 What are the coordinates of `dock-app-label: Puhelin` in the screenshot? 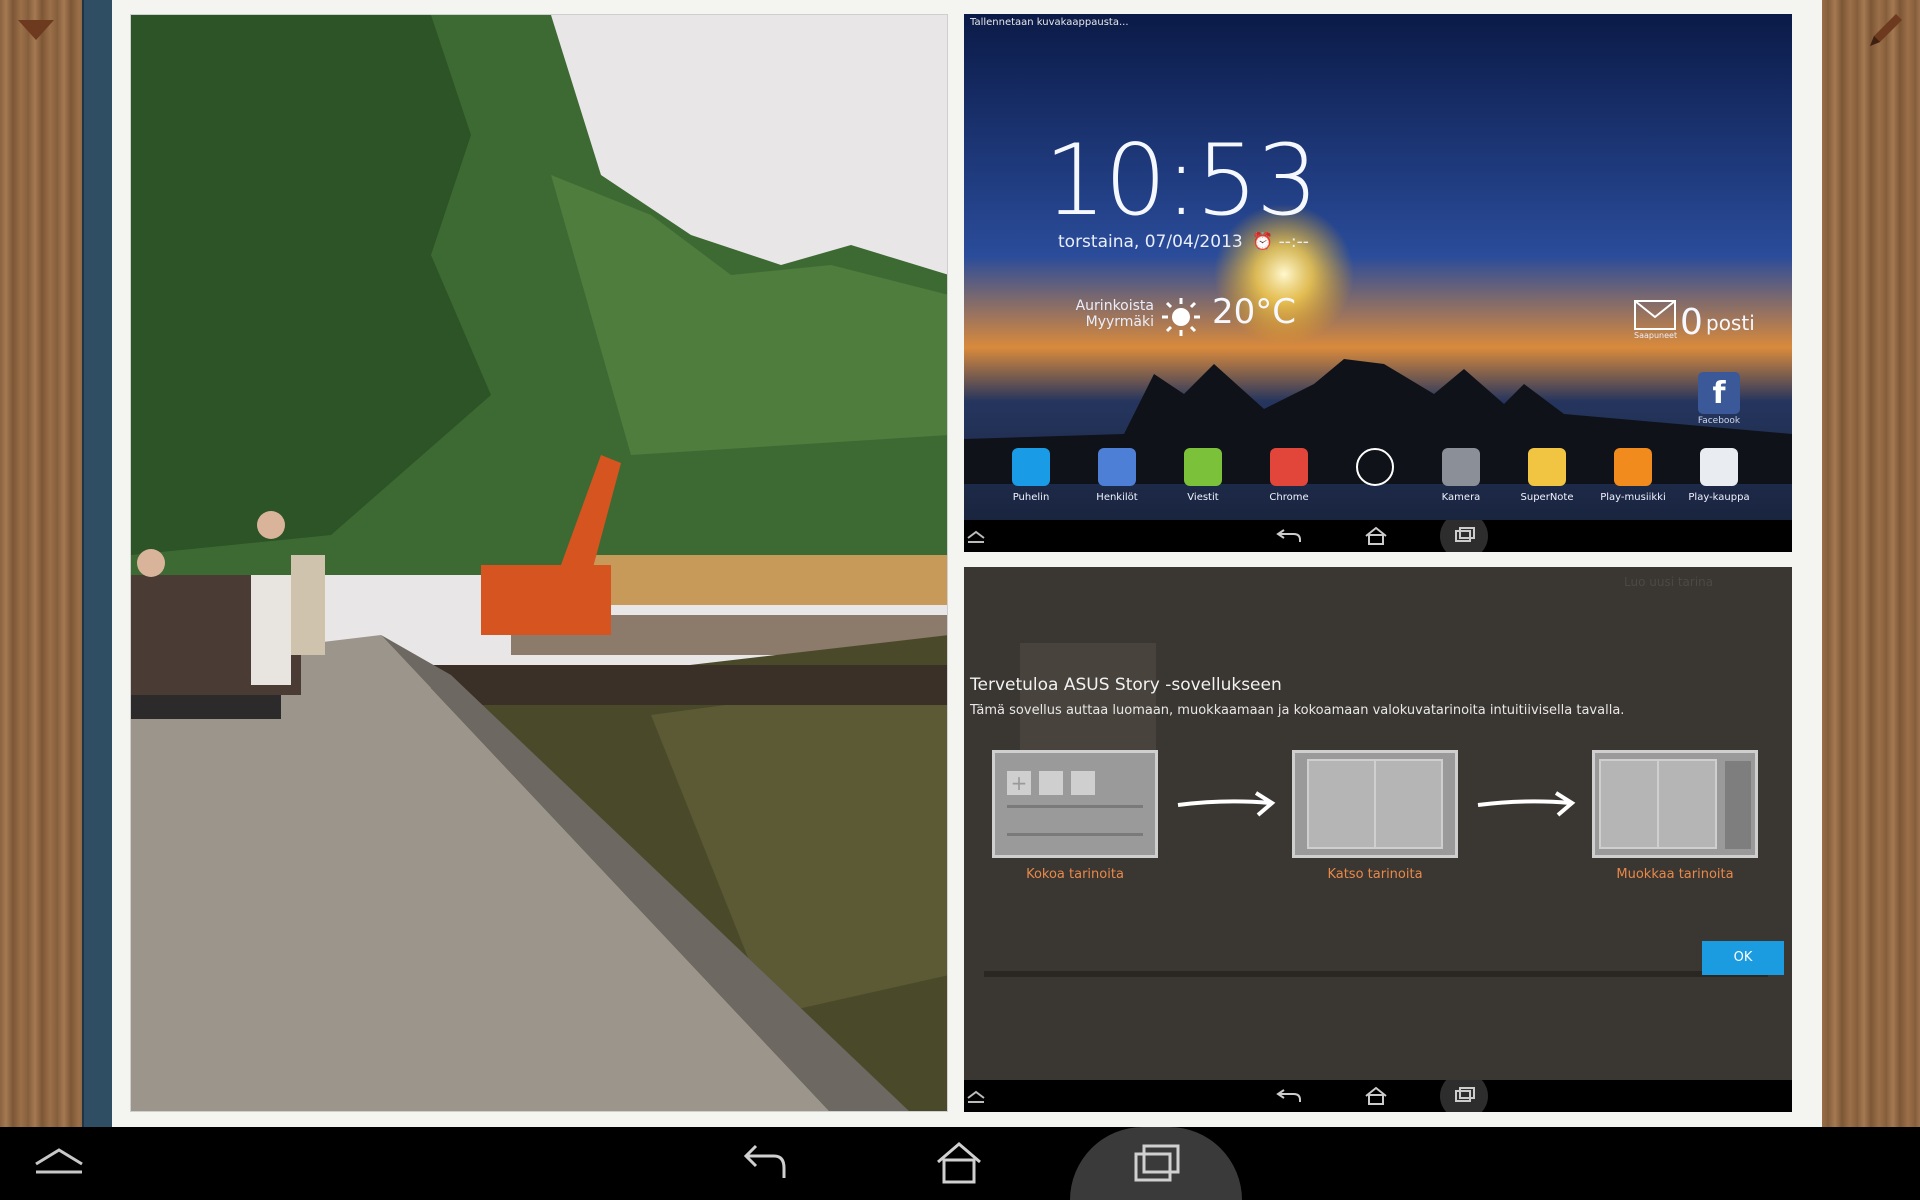 It's located at (1031, 497).